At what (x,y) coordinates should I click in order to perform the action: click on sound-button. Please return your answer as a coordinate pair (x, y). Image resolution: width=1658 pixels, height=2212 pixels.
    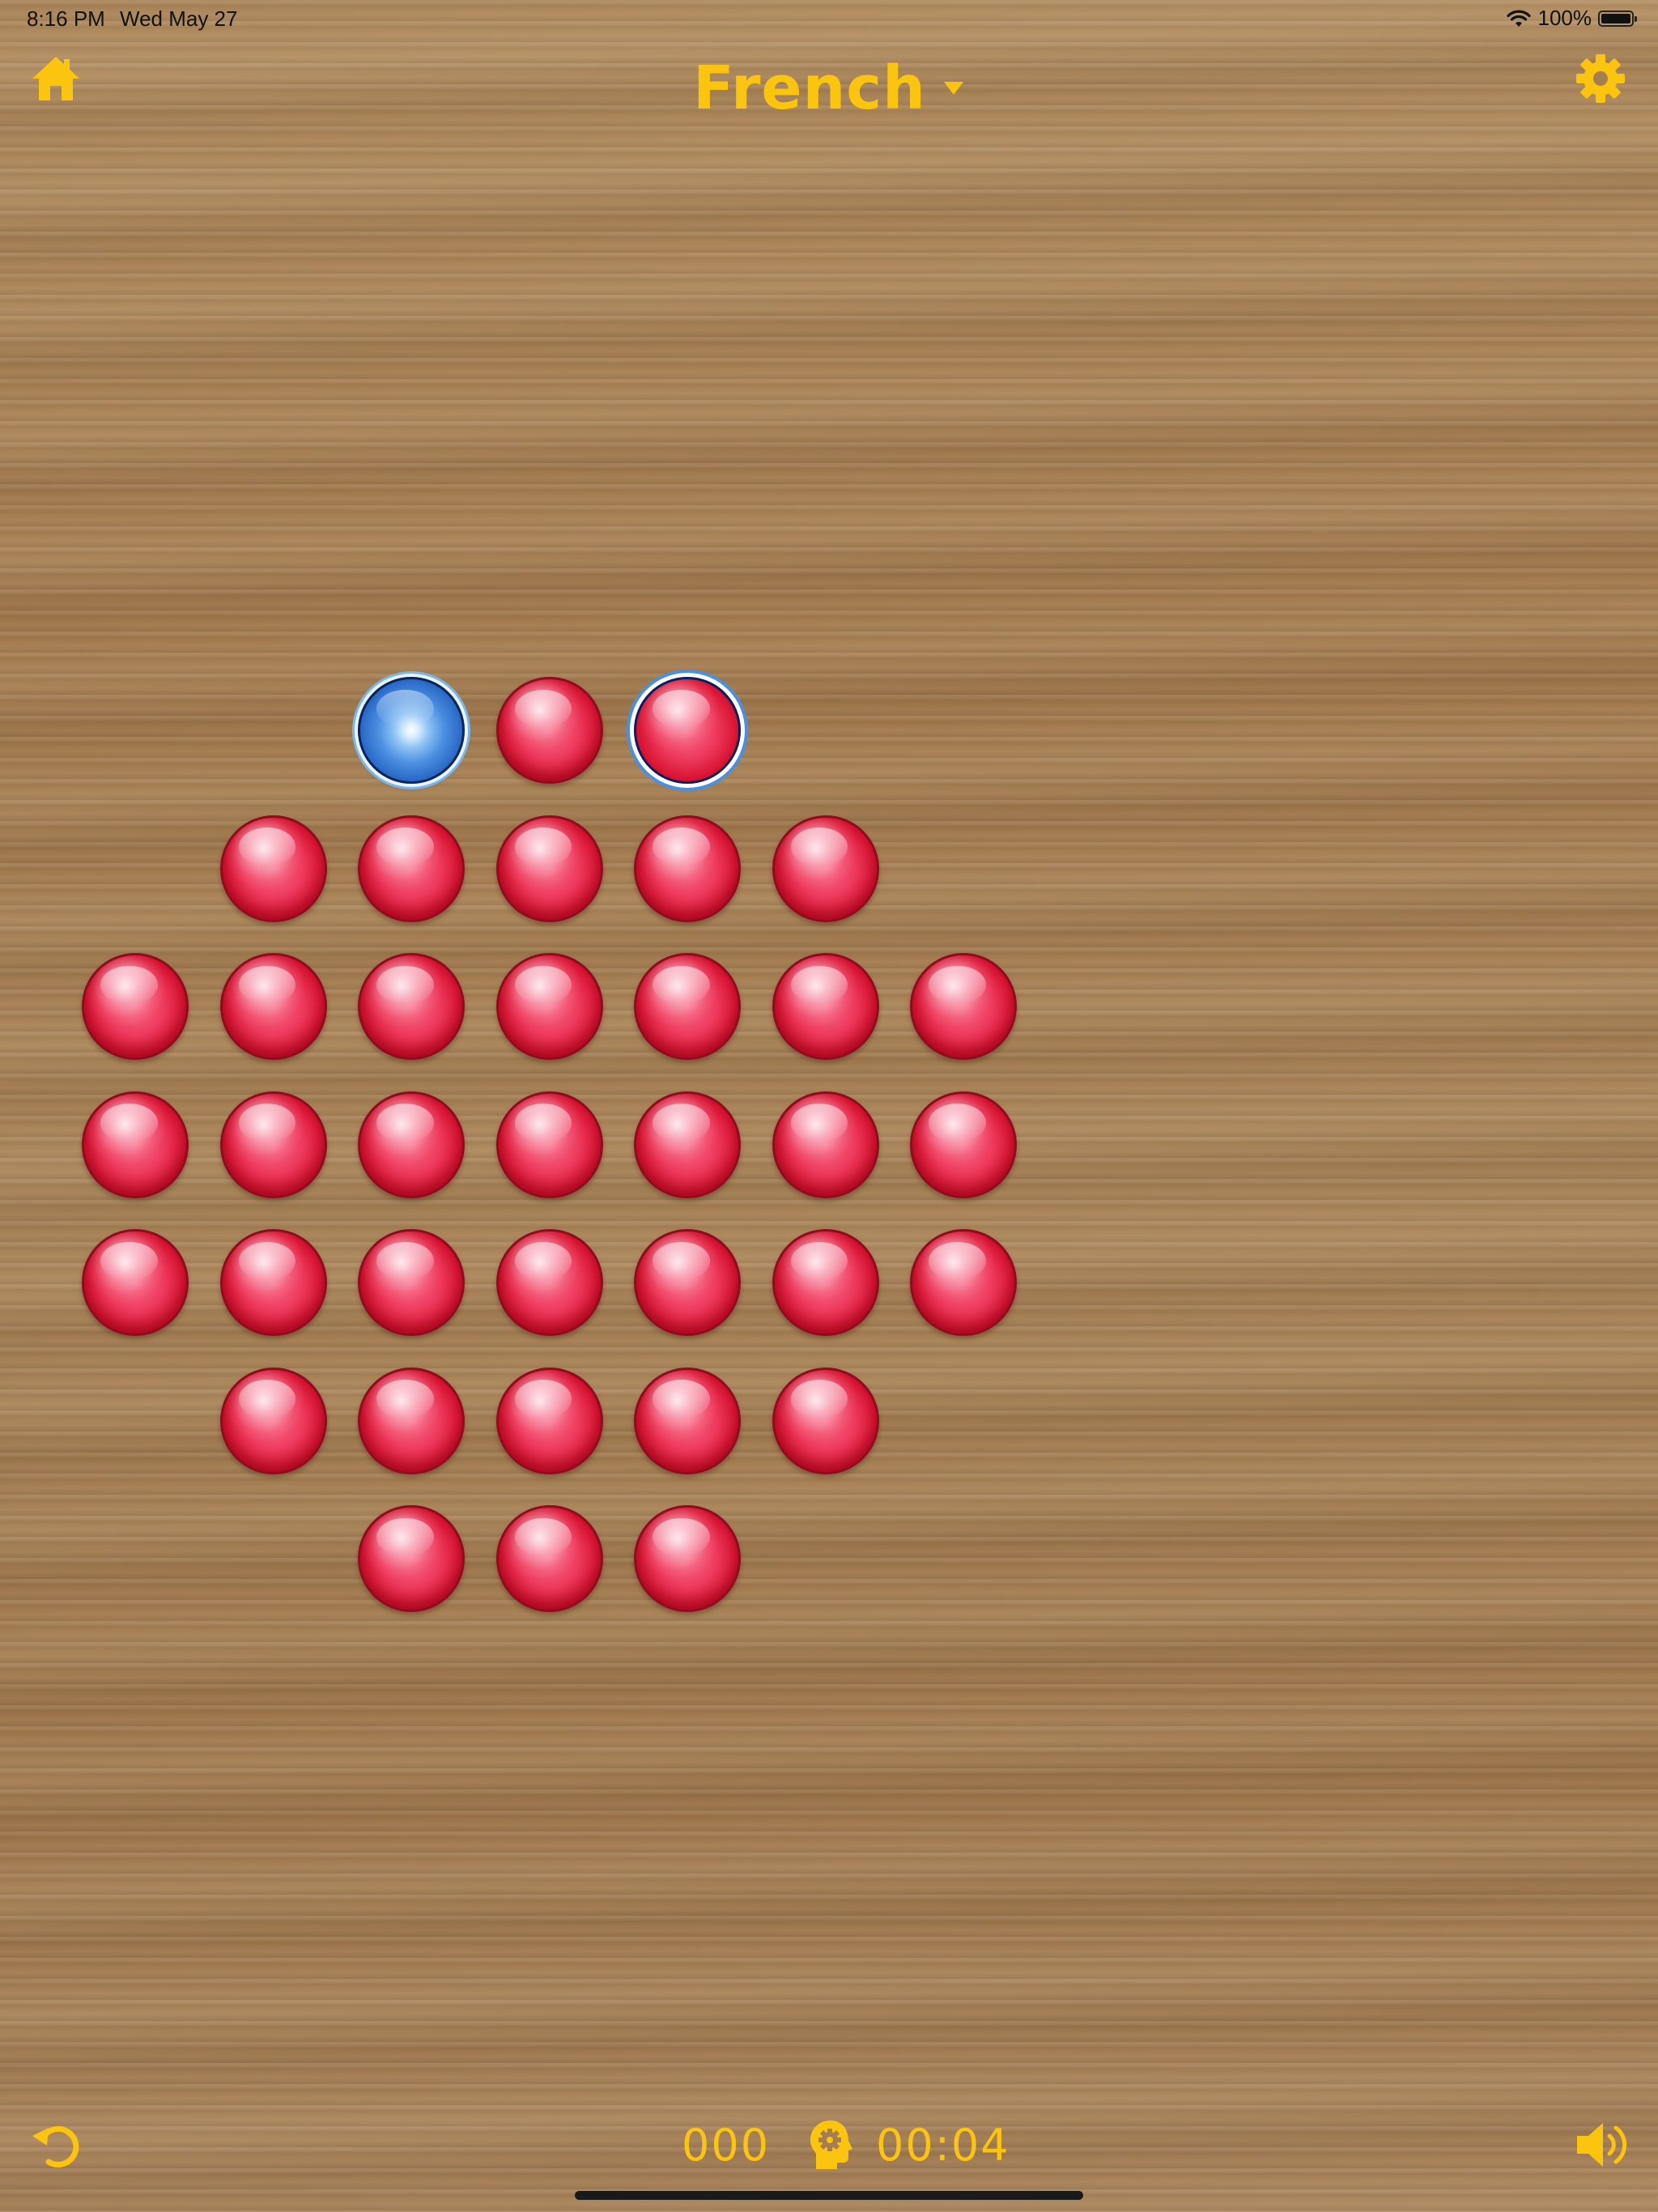
    Looking at the image, I should click on (1602, 2145).